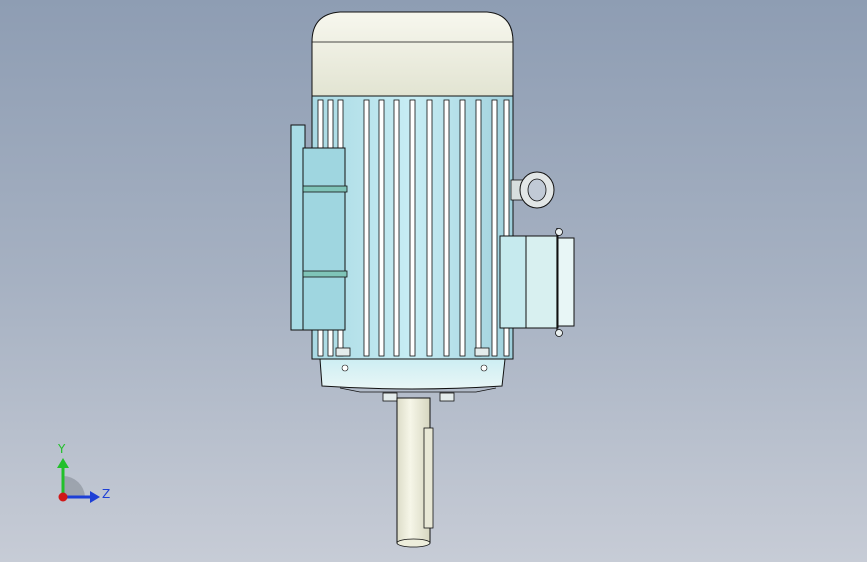 The height and width of the screenshot is (562, 867). I want to click on output-shaft, so click(415, 472).